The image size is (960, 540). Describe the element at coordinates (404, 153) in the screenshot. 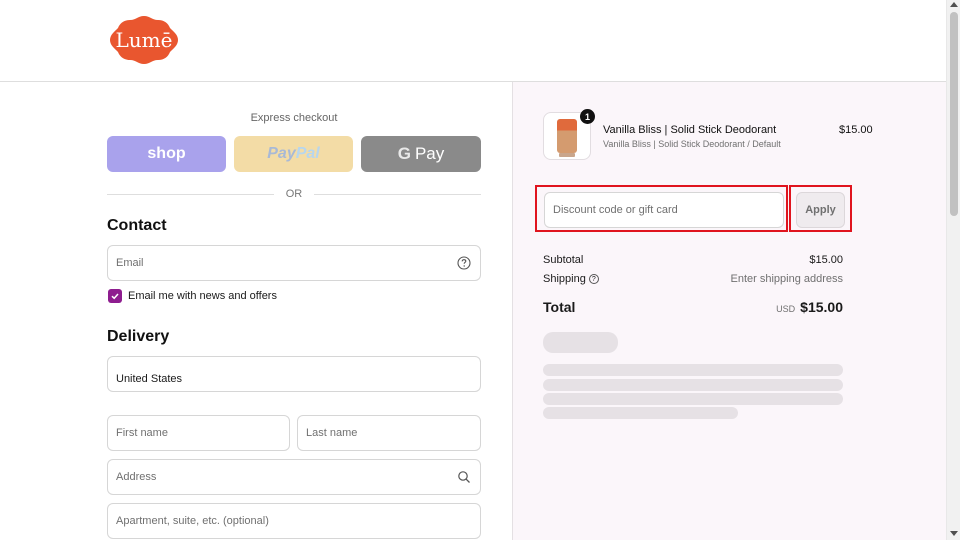

I see `google-g-icon: G` at that location.